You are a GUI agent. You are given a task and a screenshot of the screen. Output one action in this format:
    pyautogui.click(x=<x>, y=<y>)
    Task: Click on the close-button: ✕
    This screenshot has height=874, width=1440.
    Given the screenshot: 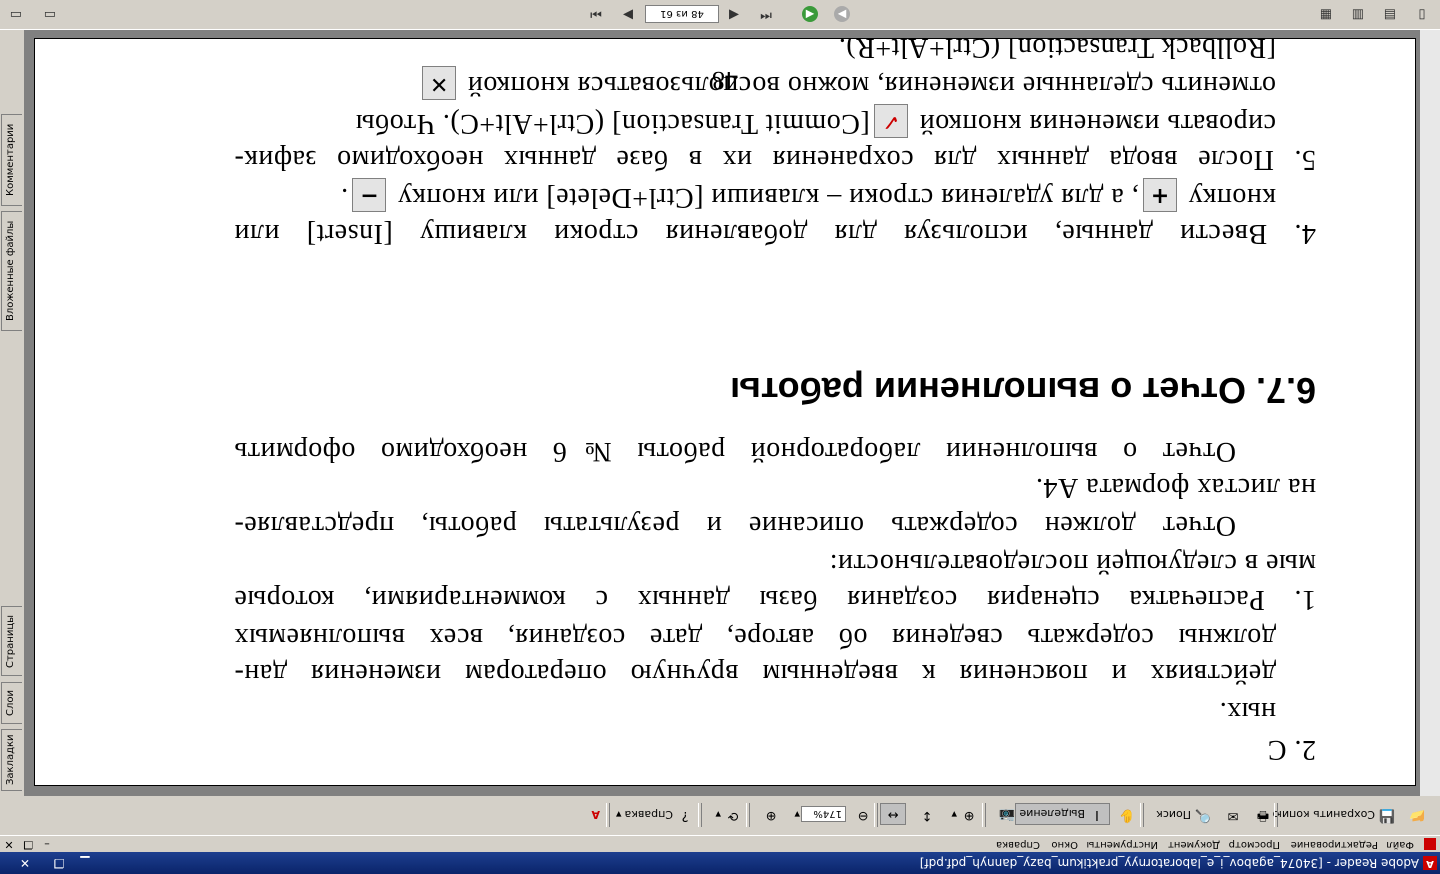 What is the action you would take?
    pyautogui.click(x=25, y=863)
    